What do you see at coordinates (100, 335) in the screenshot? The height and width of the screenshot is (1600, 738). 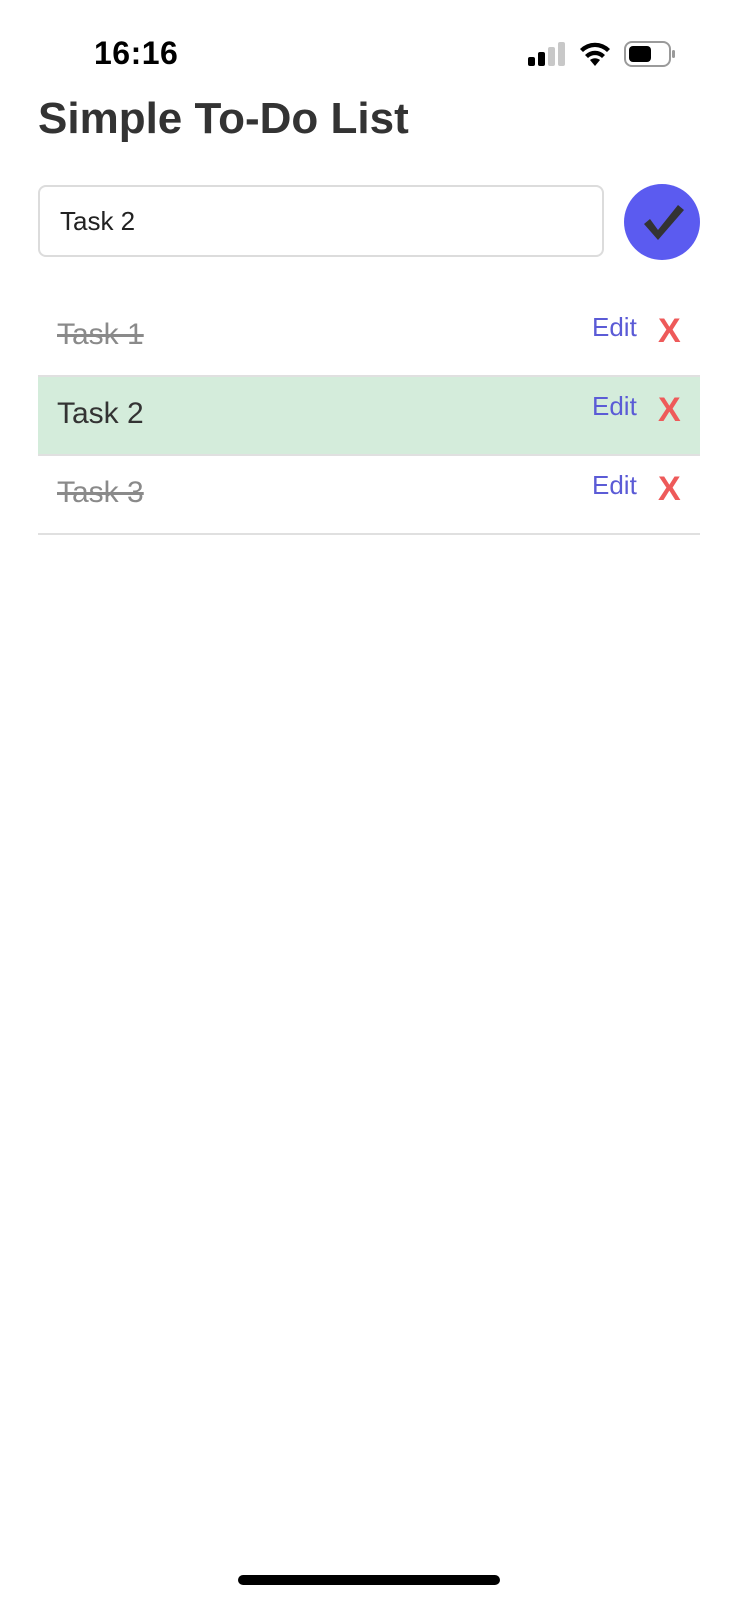 I see `task-text: Task 1` at bounding box center [100, 335].